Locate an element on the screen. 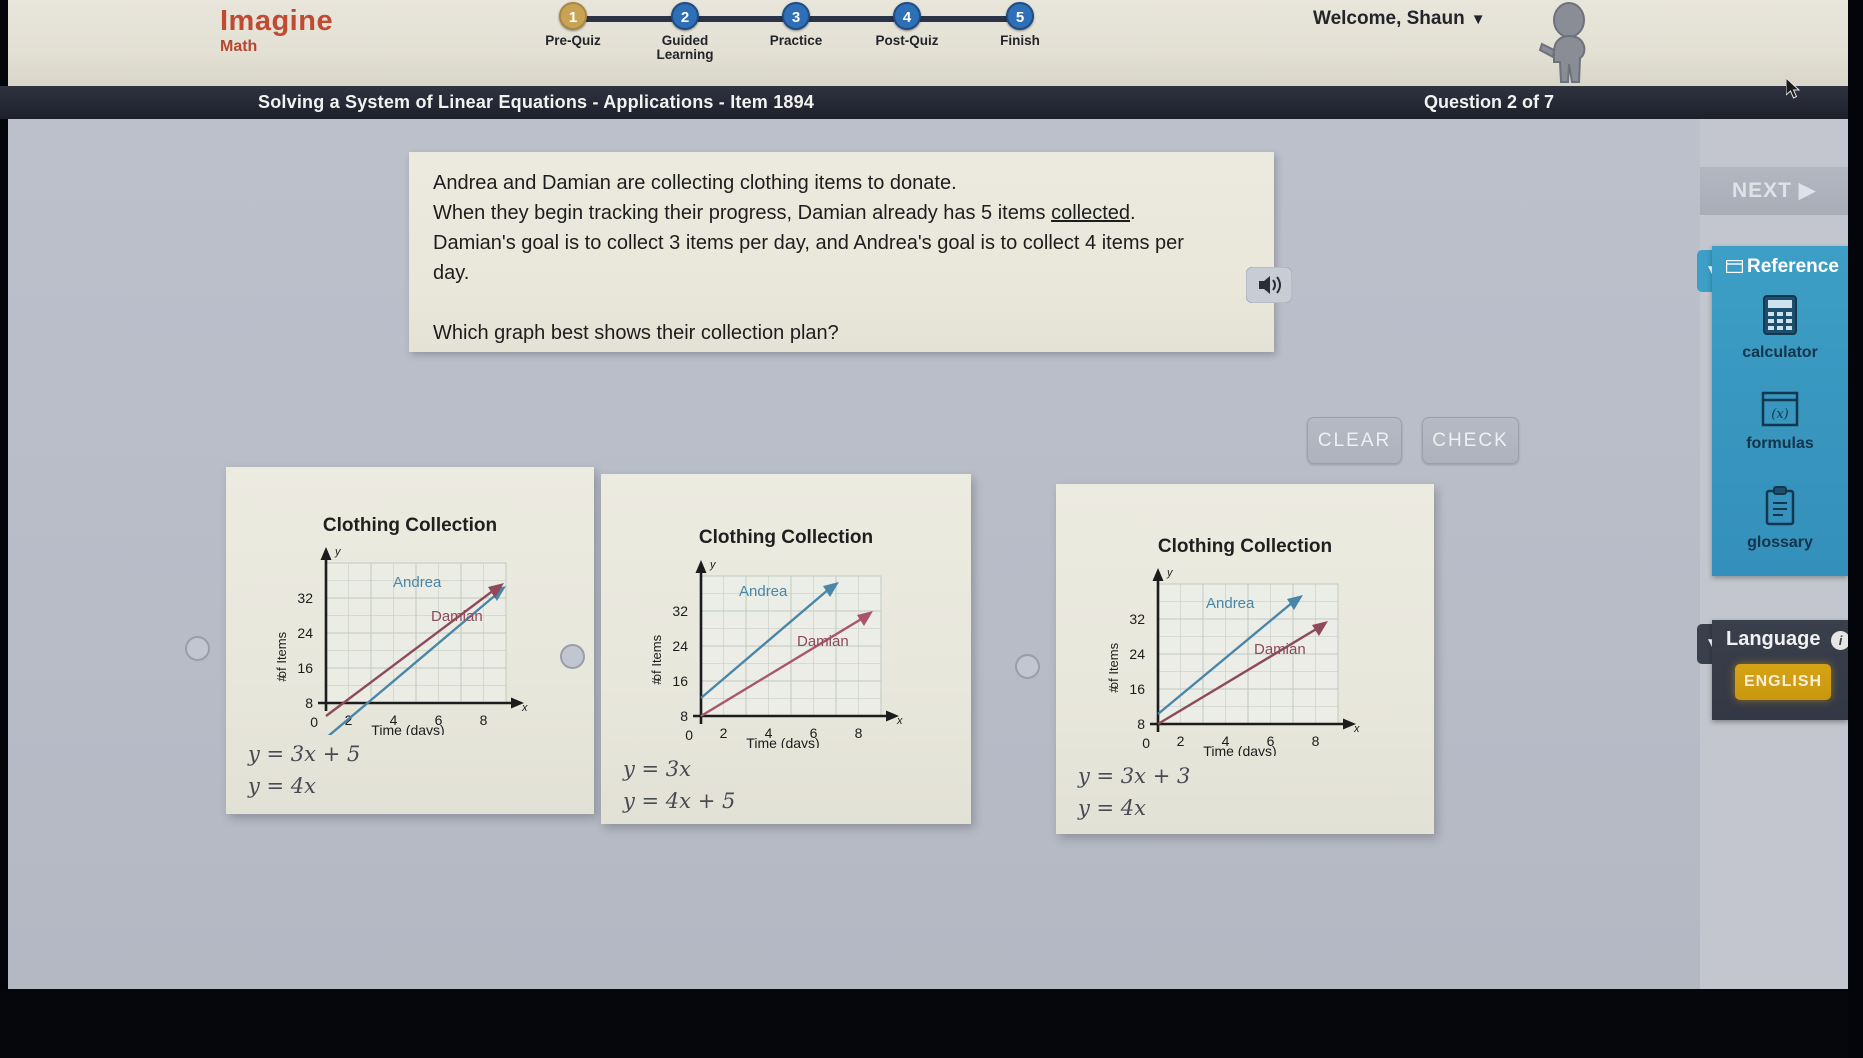  equation-a-1: y = 3x + 5 is located at coordinates (304, 754).